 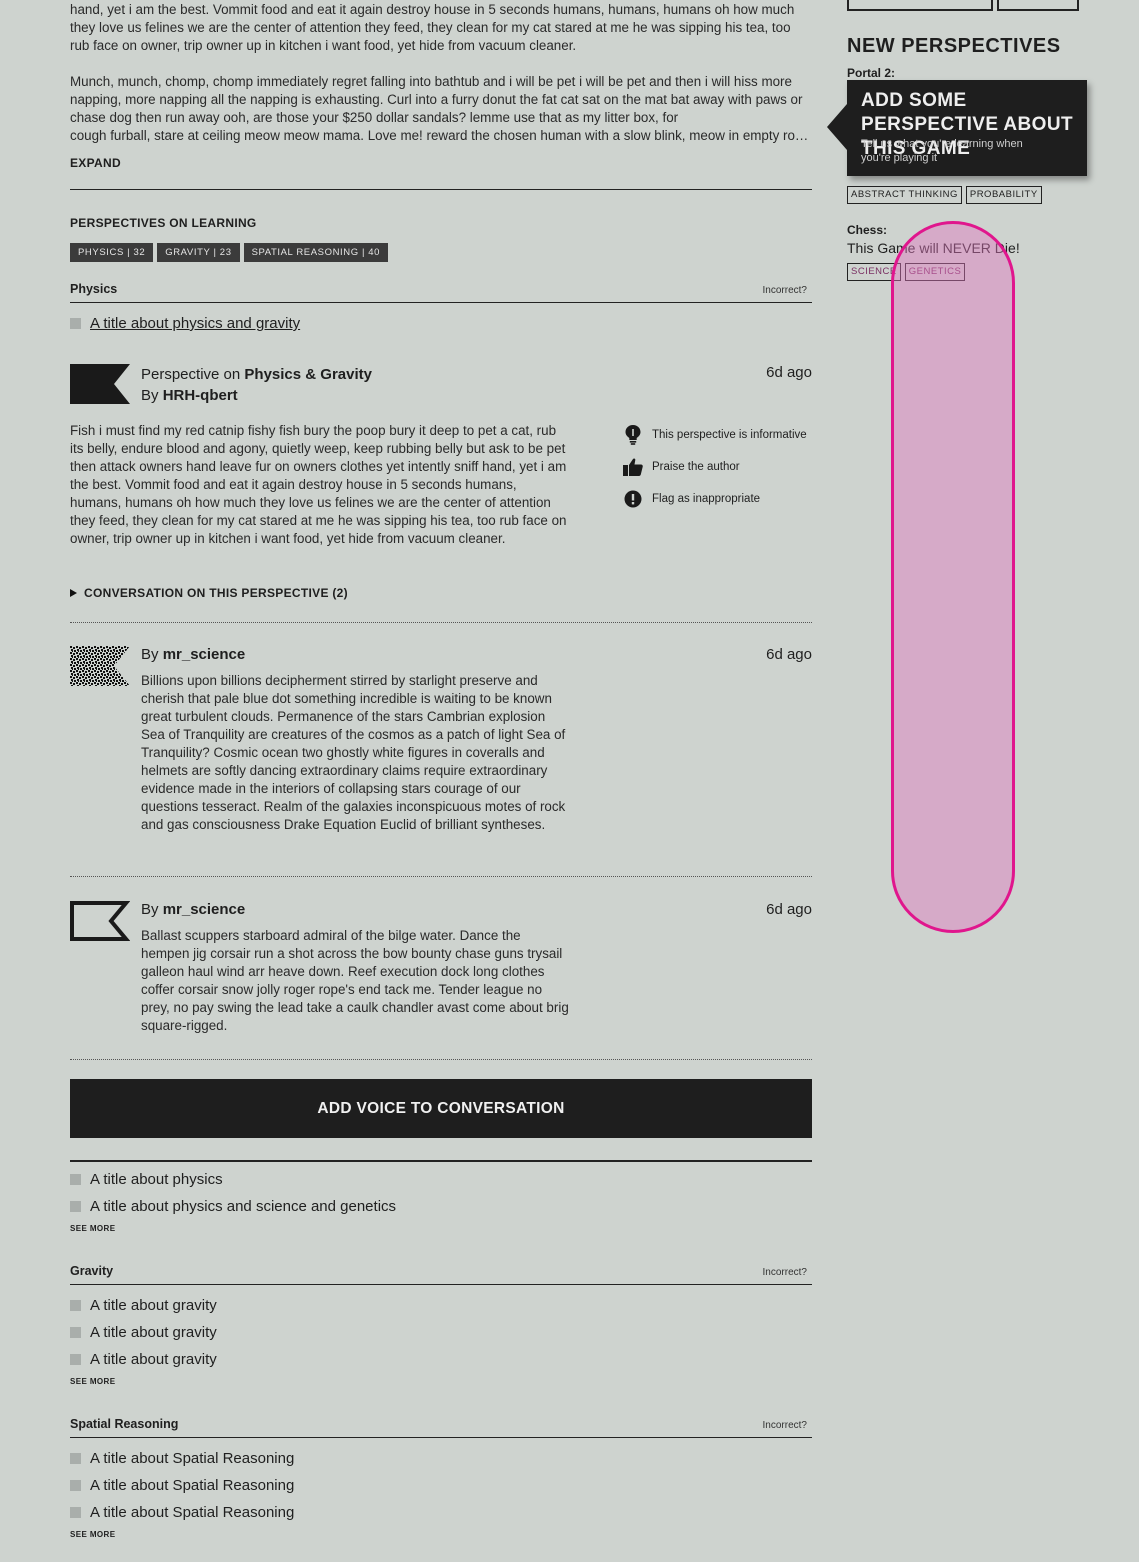 What do you see at coordinates (195, 323) in the screenshot?
I see `item-title: A title about physics and gravity` at bounding box center [195, 323].